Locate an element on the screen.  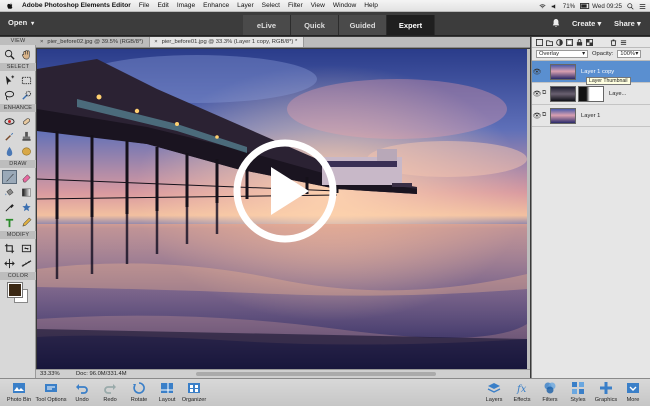
menu-view: View is located at coordinates (318, 5).